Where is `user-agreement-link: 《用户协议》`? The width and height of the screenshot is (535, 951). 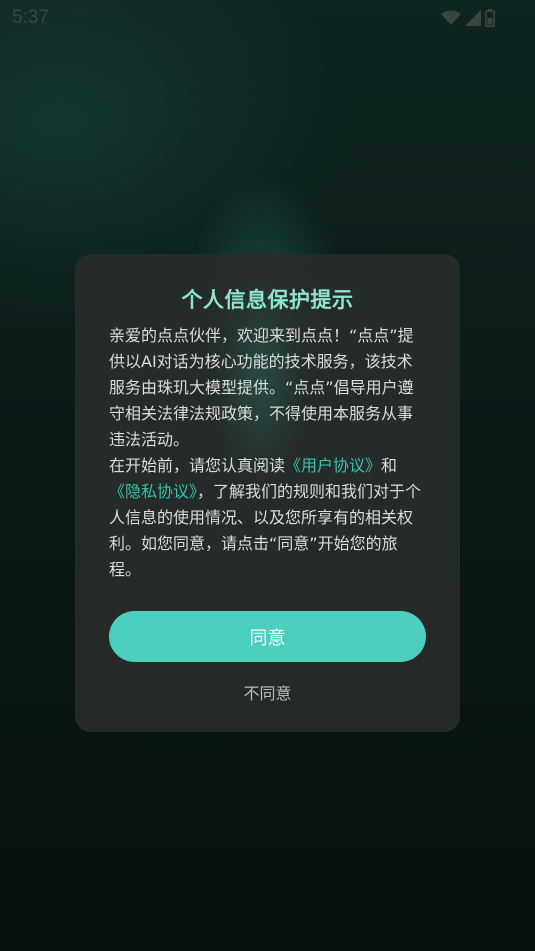 user-agreement-link: 《用户协议》 is located at coordinates (333, 465).